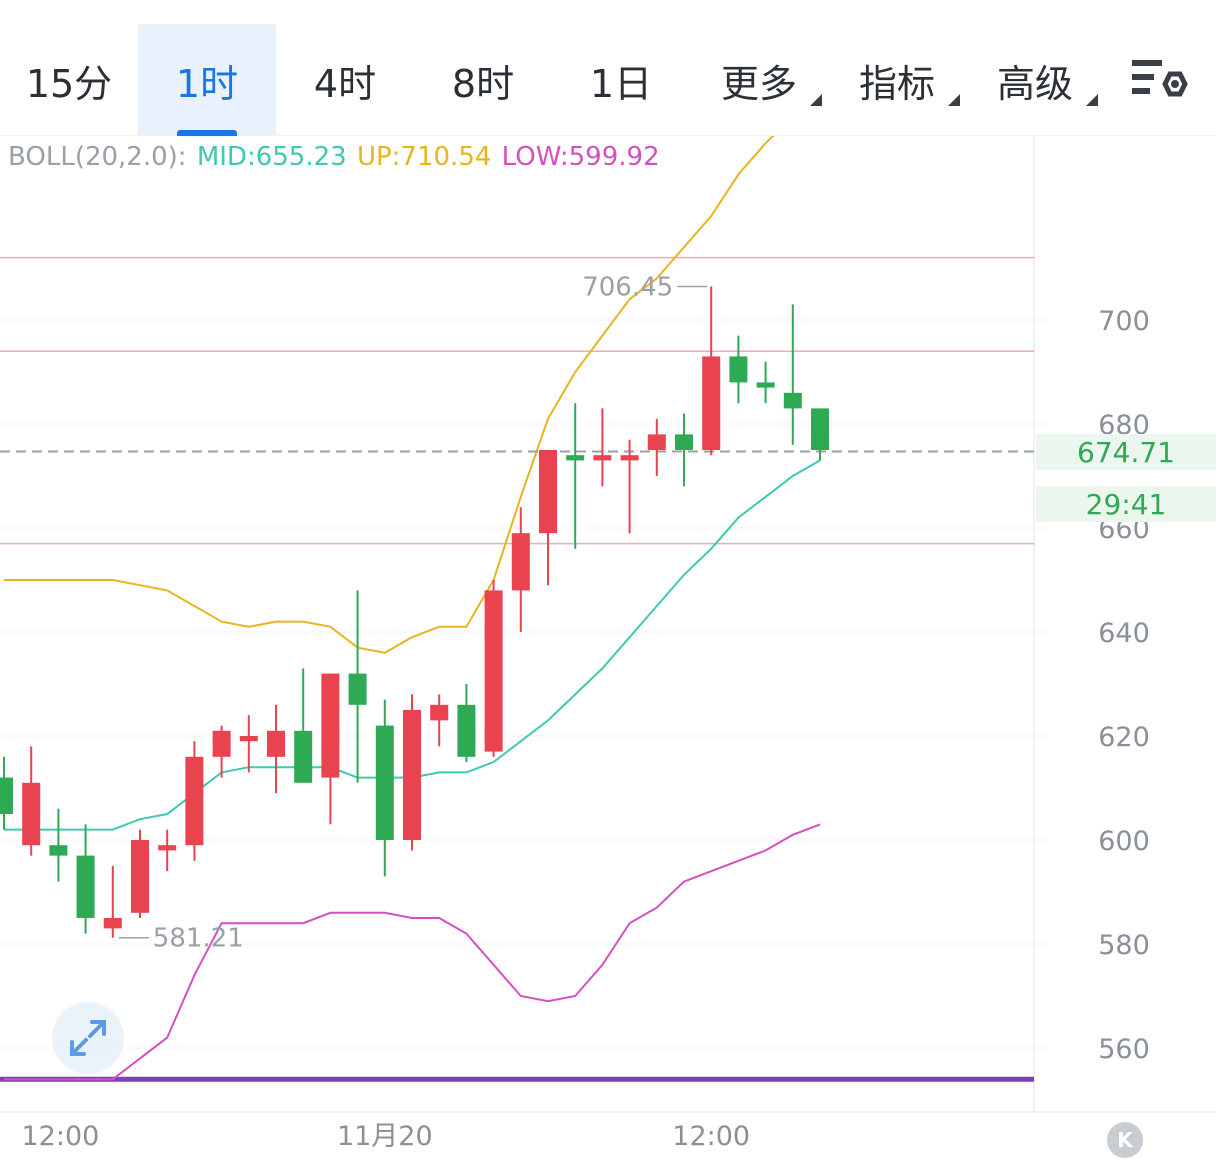  What do you see at coordinates (207, 83) in the screenshot?
I see `tab-label: 1时` at bounding box center [207, 83].